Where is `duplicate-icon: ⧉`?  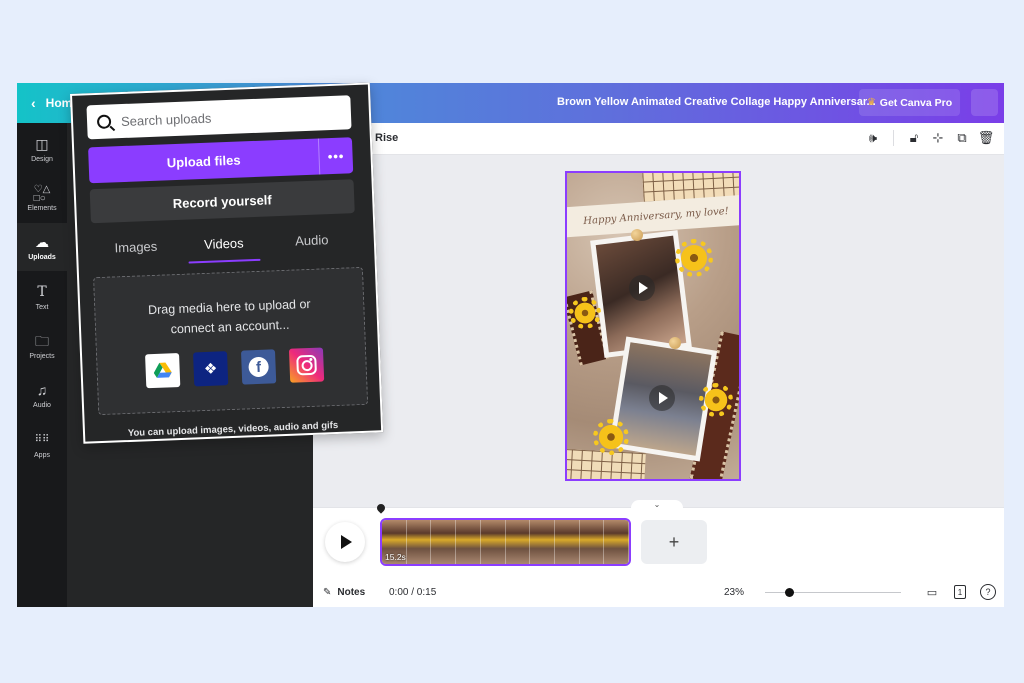 duplicate-icon: ⧉ is located at coordinates (962, 138).